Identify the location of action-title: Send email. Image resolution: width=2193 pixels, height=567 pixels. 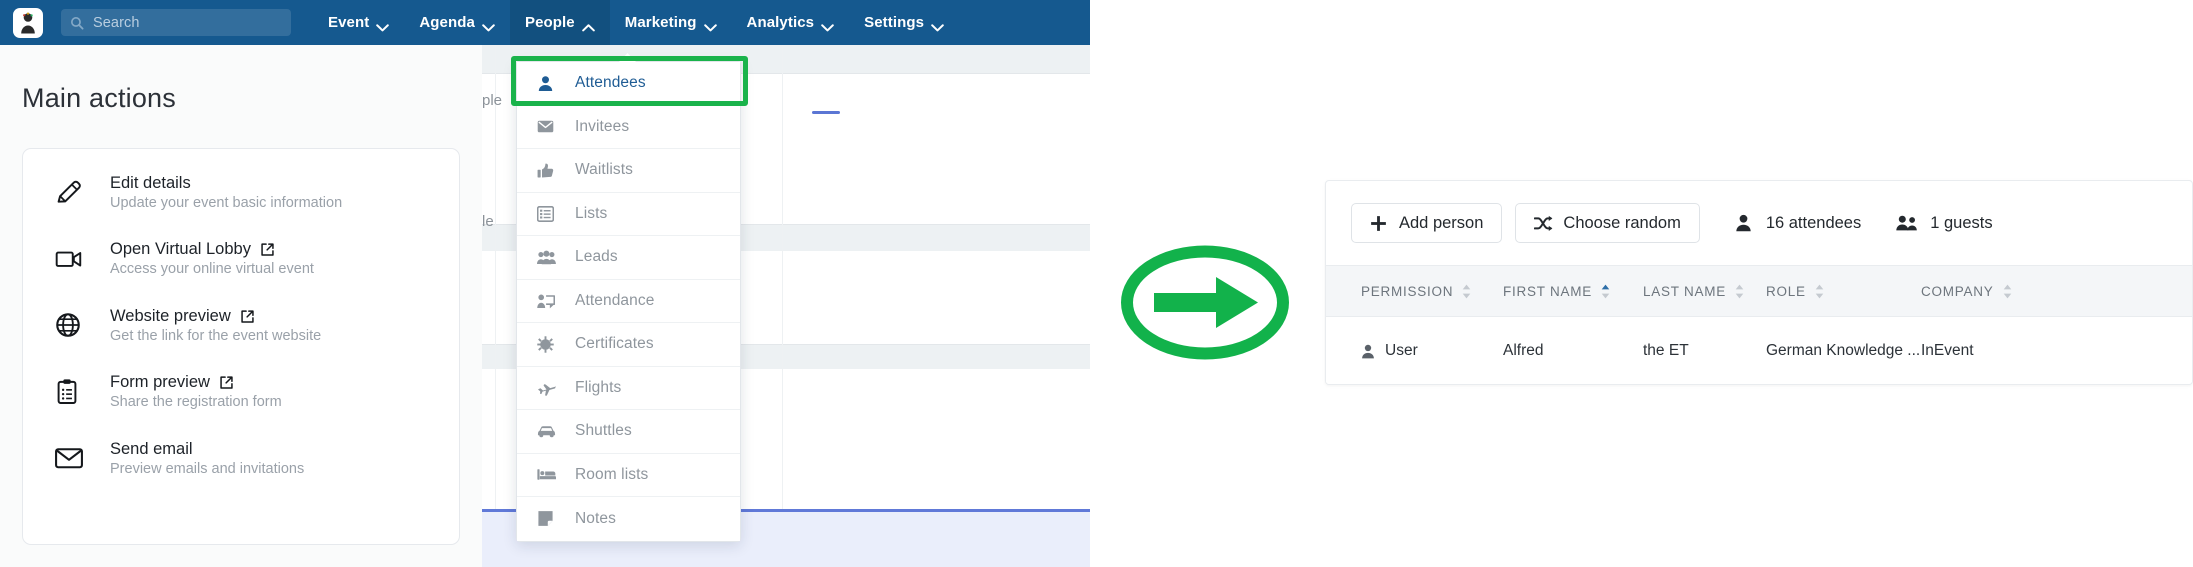
(151, 448).